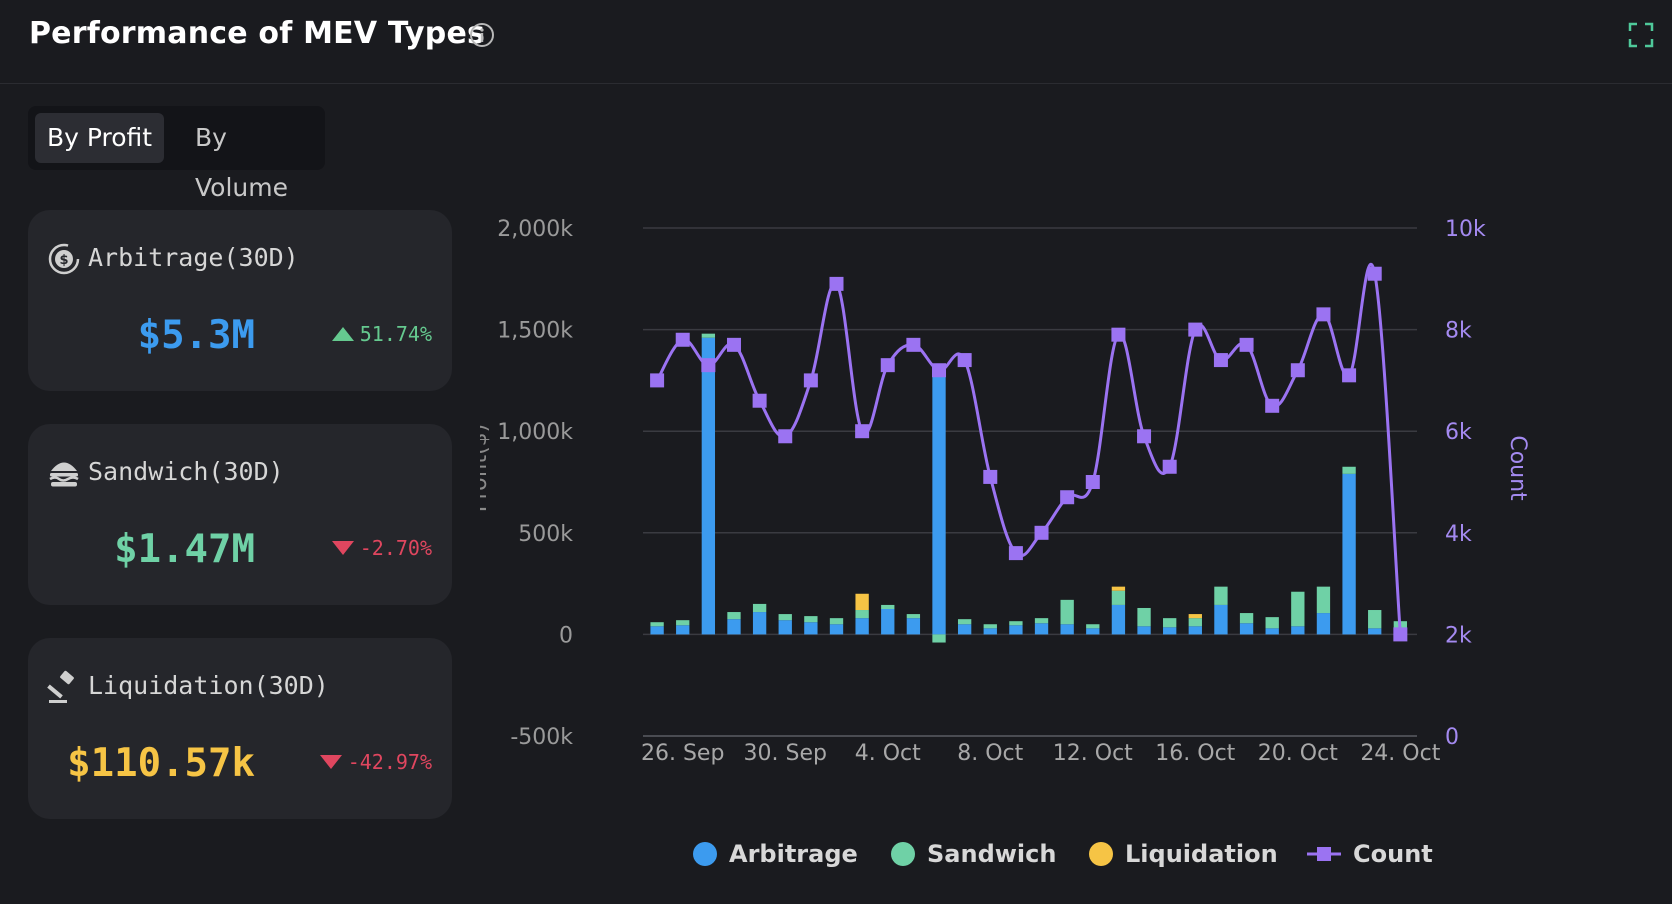  What do you see at coordinates (1452, 737) in the screenshot?
I see `y2-tick-label: 0` at bounding box center [1452, 737].